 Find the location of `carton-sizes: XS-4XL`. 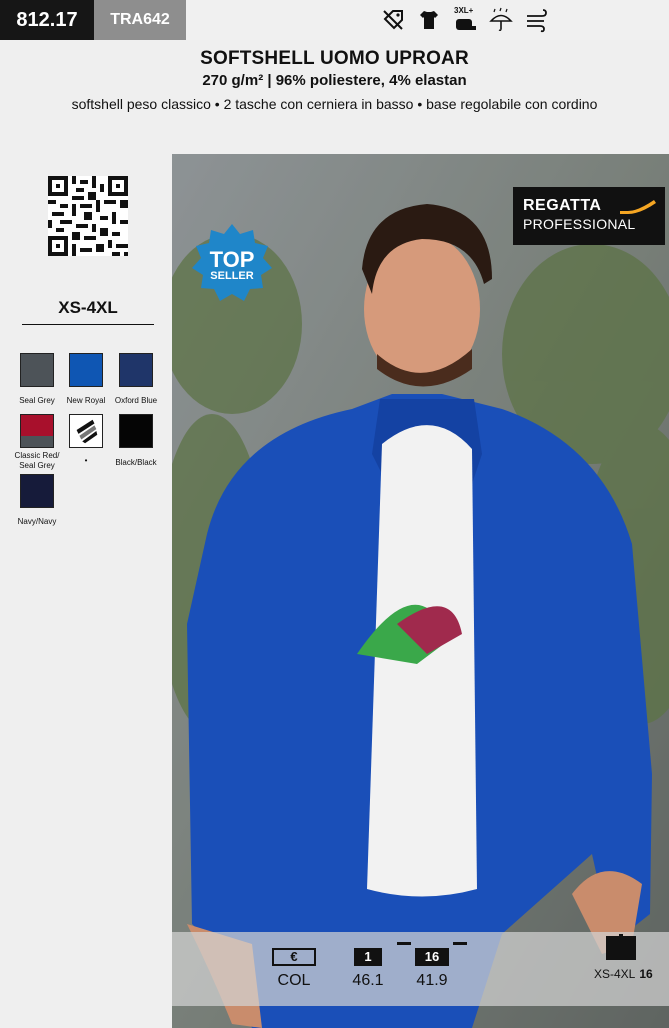

carton-sizes: XS-4XL is located at coordinates (615, 974).